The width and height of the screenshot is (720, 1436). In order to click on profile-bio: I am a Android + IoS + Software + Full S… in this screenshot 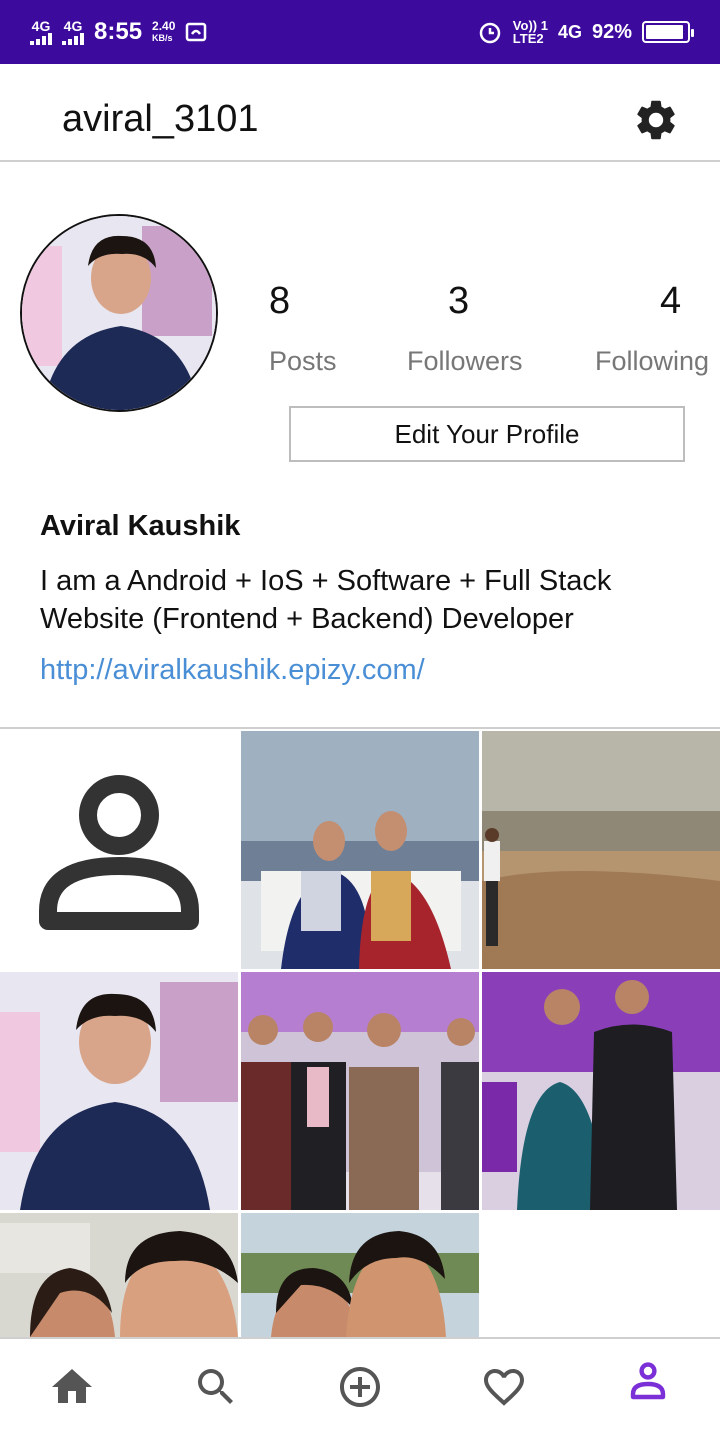, I will do `click(326, 600)`.